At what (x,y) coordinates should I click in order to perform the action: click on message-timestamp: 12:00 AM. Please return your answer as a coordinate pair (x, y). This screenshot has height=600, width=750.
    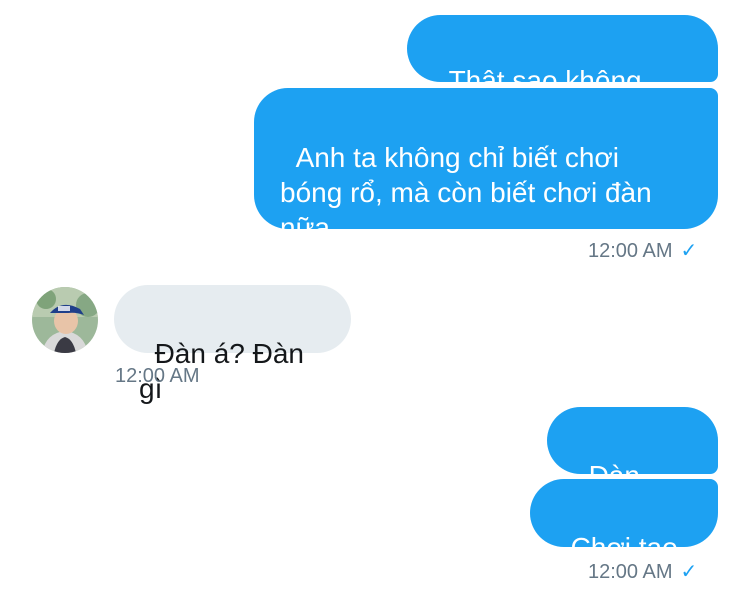
    Looking at the image, I should click on (157, 376).